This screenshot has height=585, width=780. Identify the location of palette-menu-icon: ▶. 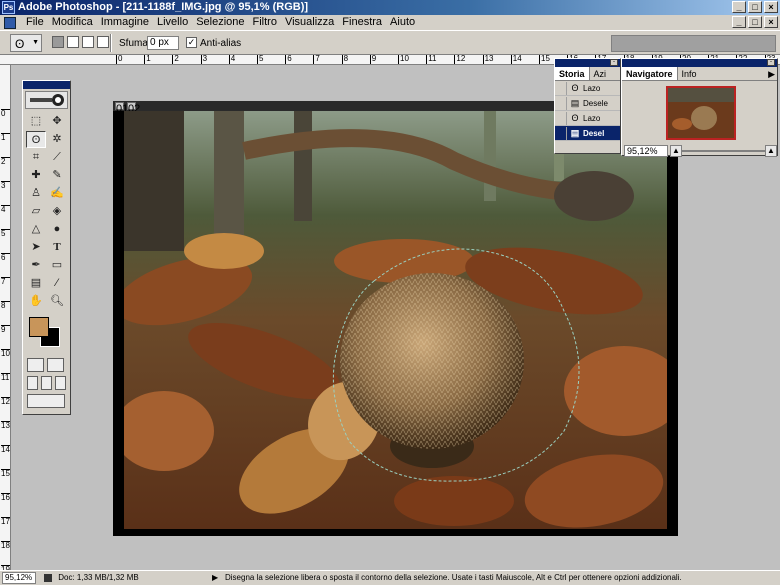
(771, 73).